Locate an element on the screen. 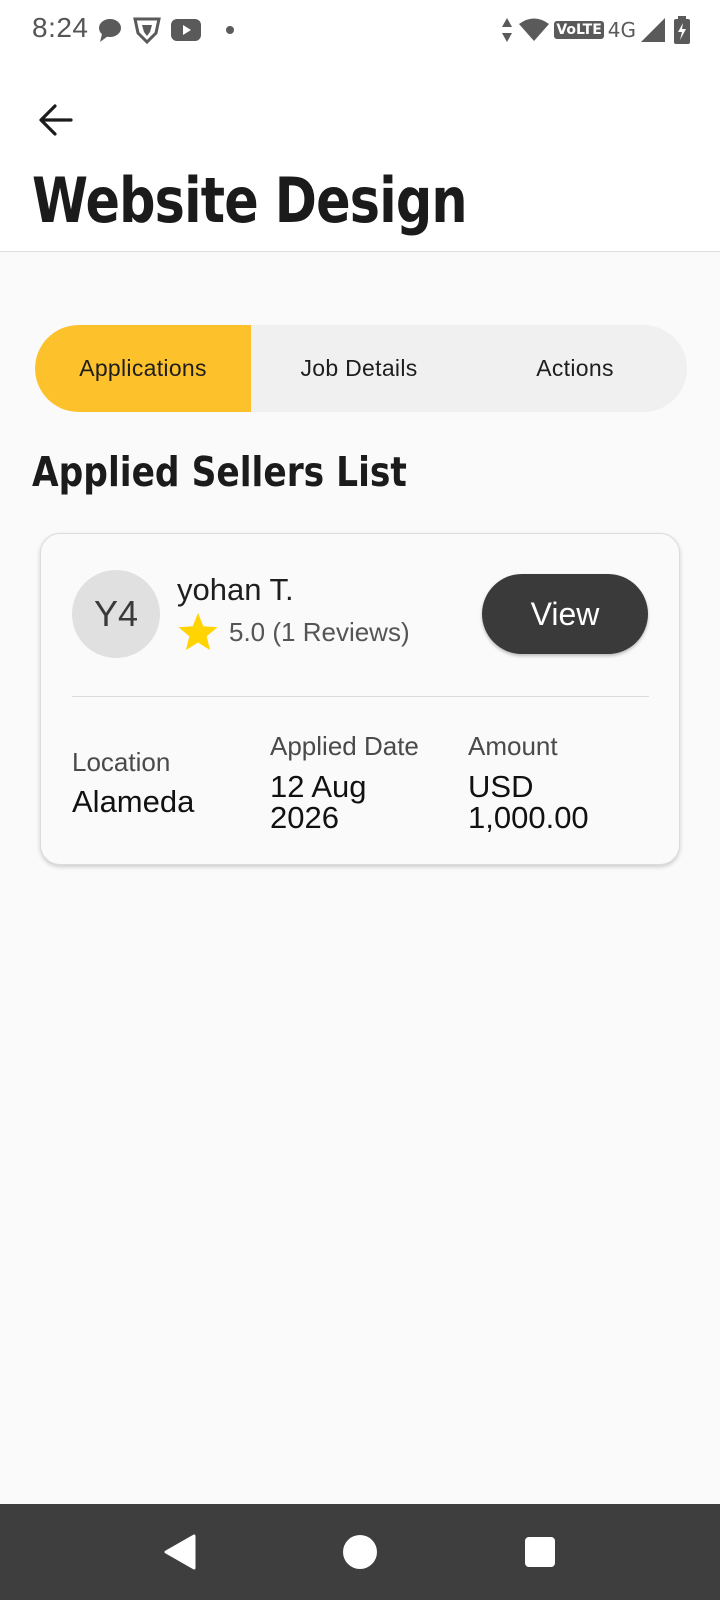 This screenshot has width=720, height=1600. home-circle-icon is located at coordinates (360, 1552).